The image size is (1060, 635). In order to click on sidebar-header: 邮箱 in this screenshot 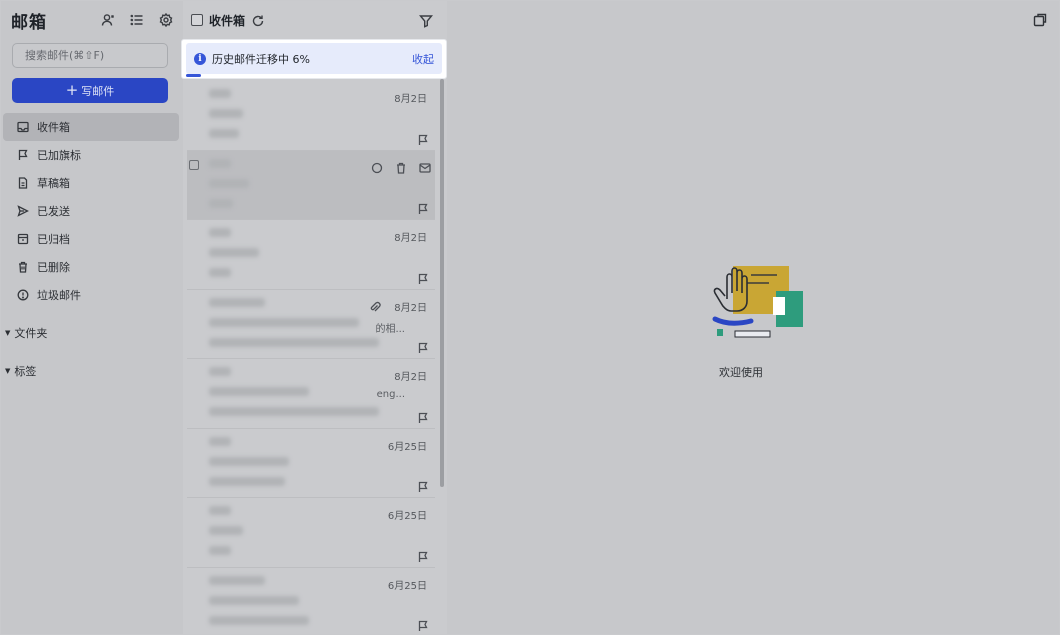, I will do `click(92, 20)`.